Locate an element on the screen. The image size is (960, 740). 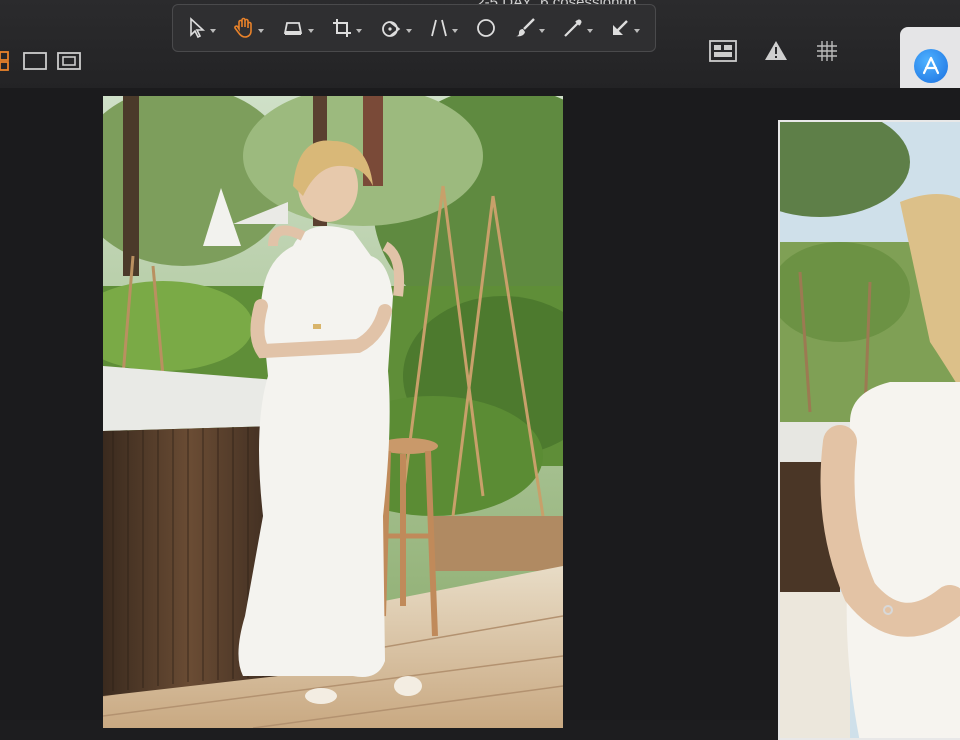
tool-group is located at coordinates (414, 28).